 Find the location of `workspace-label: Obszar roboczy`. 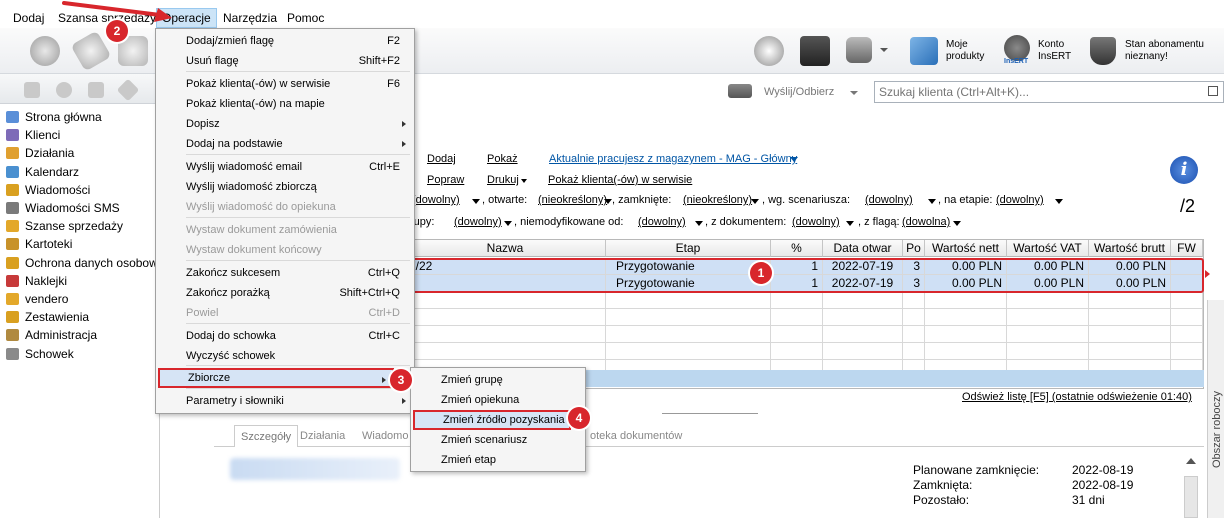

workspace-label: Obszar roboczy is located at coordinates (1217, 429).